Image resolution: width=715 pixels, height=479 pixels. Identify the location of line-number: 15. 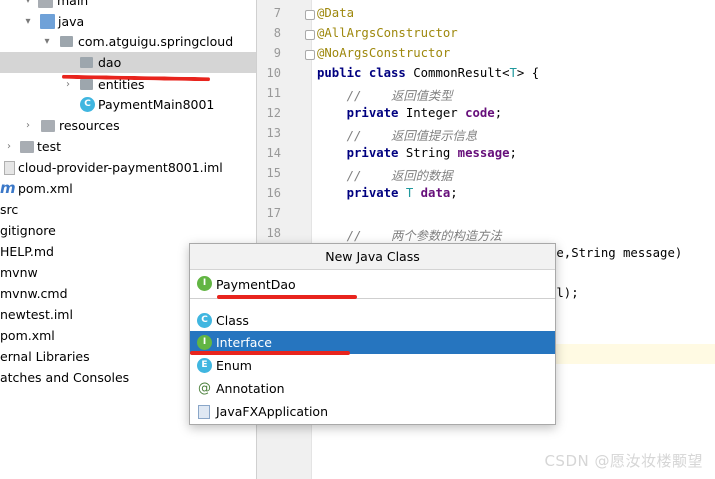
(273, 173).